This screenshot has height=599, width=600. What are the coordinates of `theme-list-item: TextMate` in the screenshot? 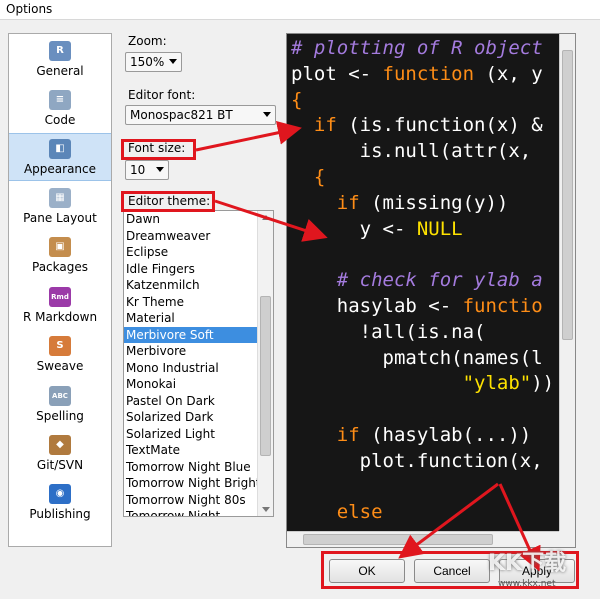 It's located at (191, 450).